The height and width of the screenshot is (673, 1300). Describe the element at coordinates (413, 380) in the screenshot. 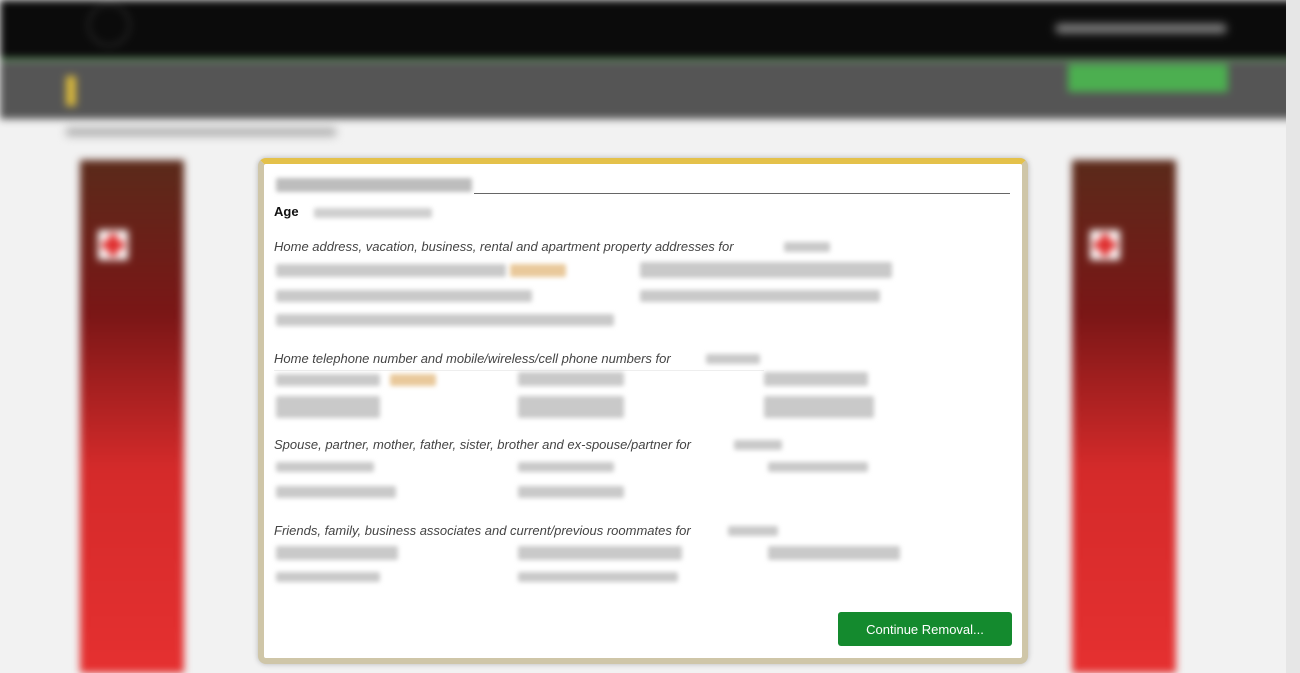

I see `phone-highlight` at that location.